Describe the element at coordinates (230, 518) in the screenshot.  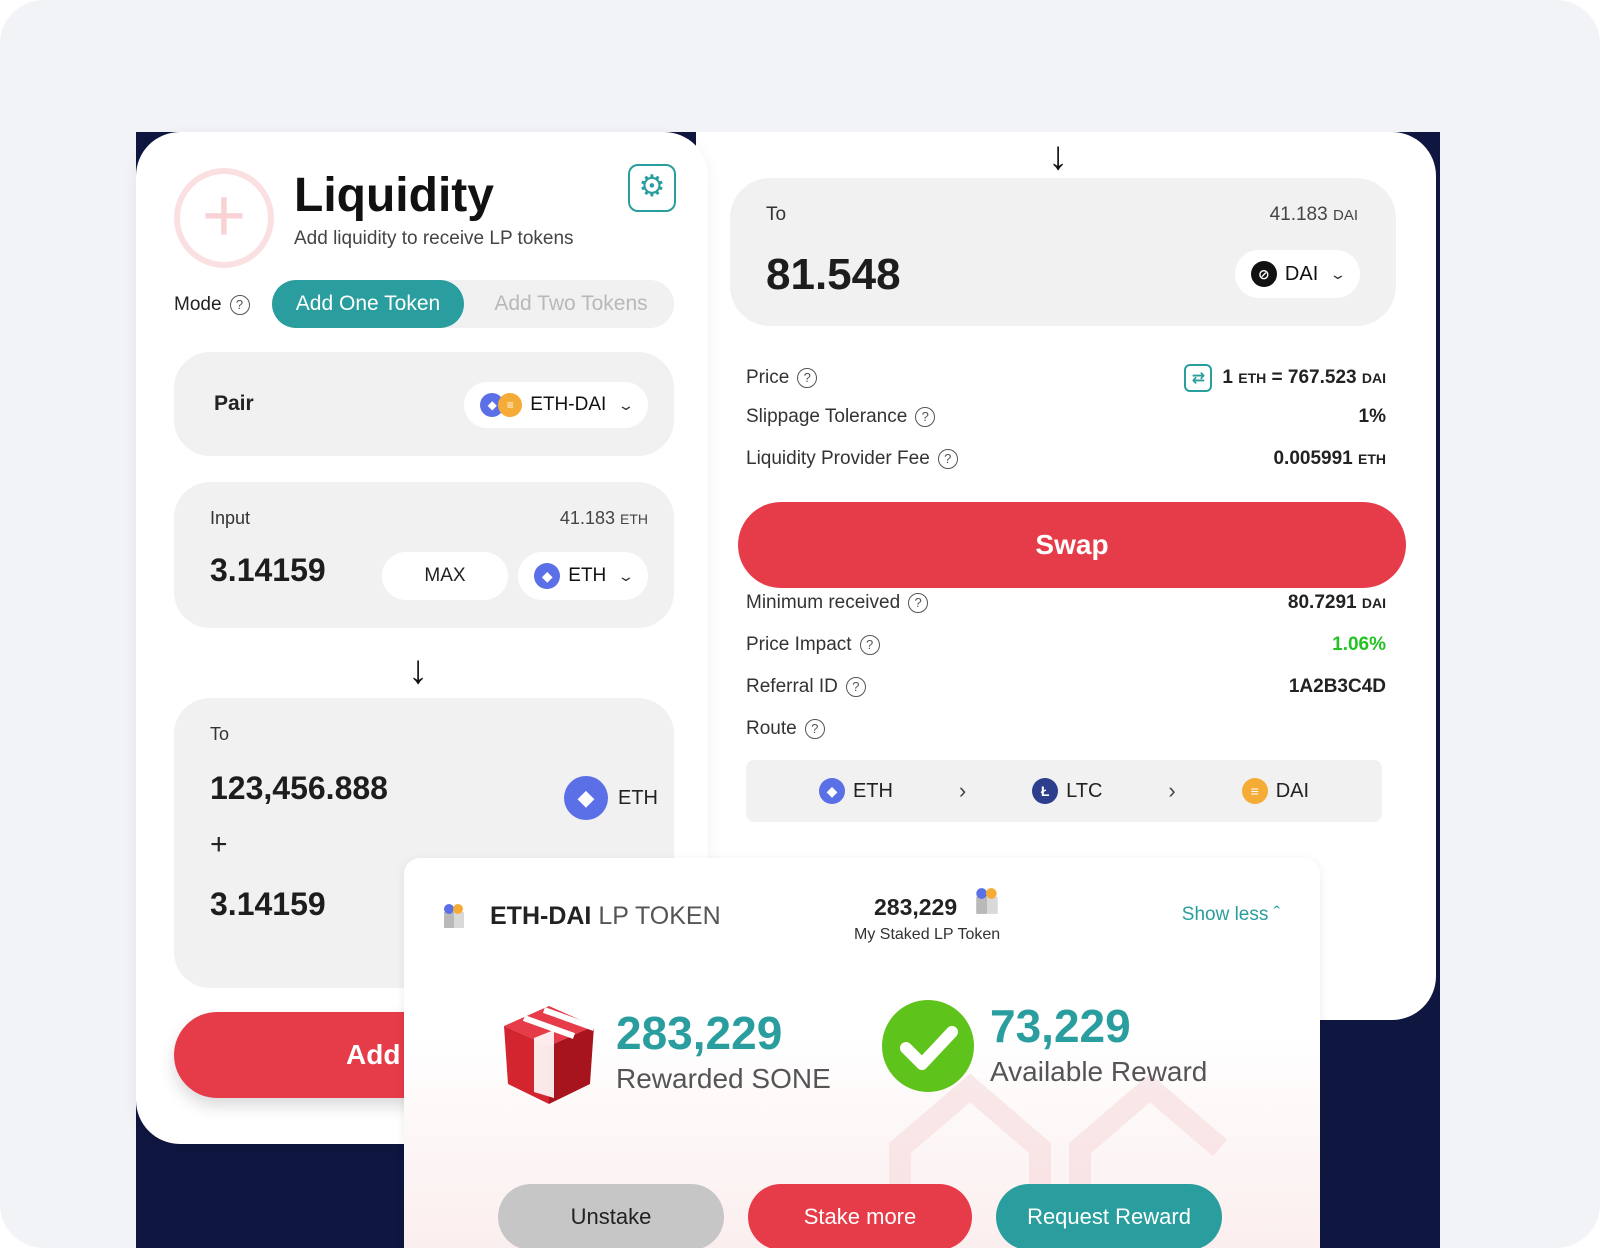
I see `input-label: Input` at that location.